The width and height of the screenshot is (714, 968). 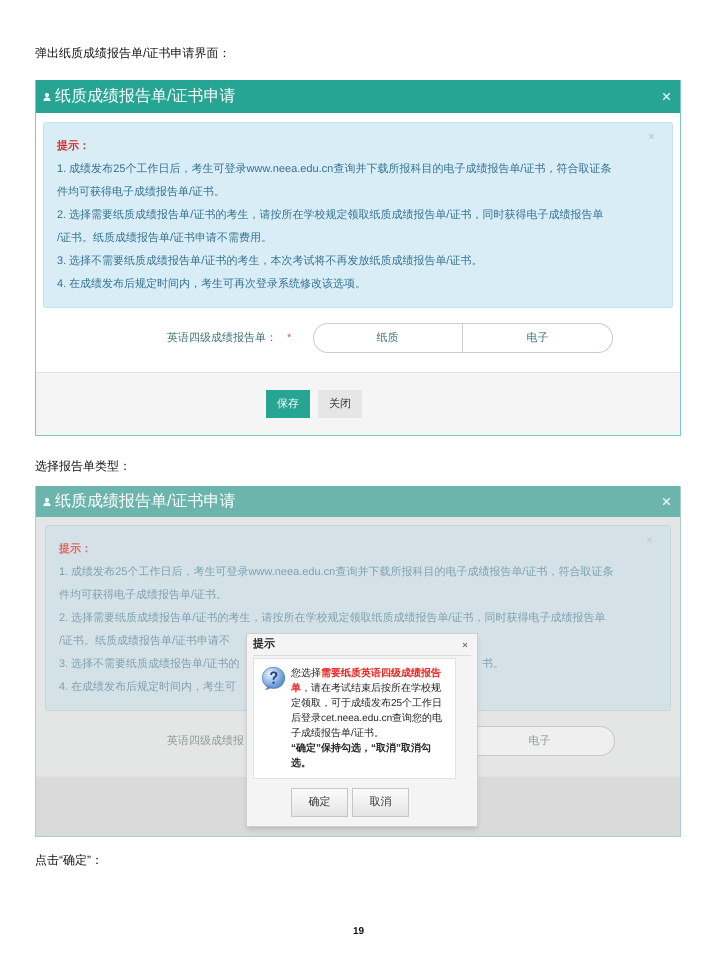 I want to click on cancel-button: 取消, so click(x=380, y=802).